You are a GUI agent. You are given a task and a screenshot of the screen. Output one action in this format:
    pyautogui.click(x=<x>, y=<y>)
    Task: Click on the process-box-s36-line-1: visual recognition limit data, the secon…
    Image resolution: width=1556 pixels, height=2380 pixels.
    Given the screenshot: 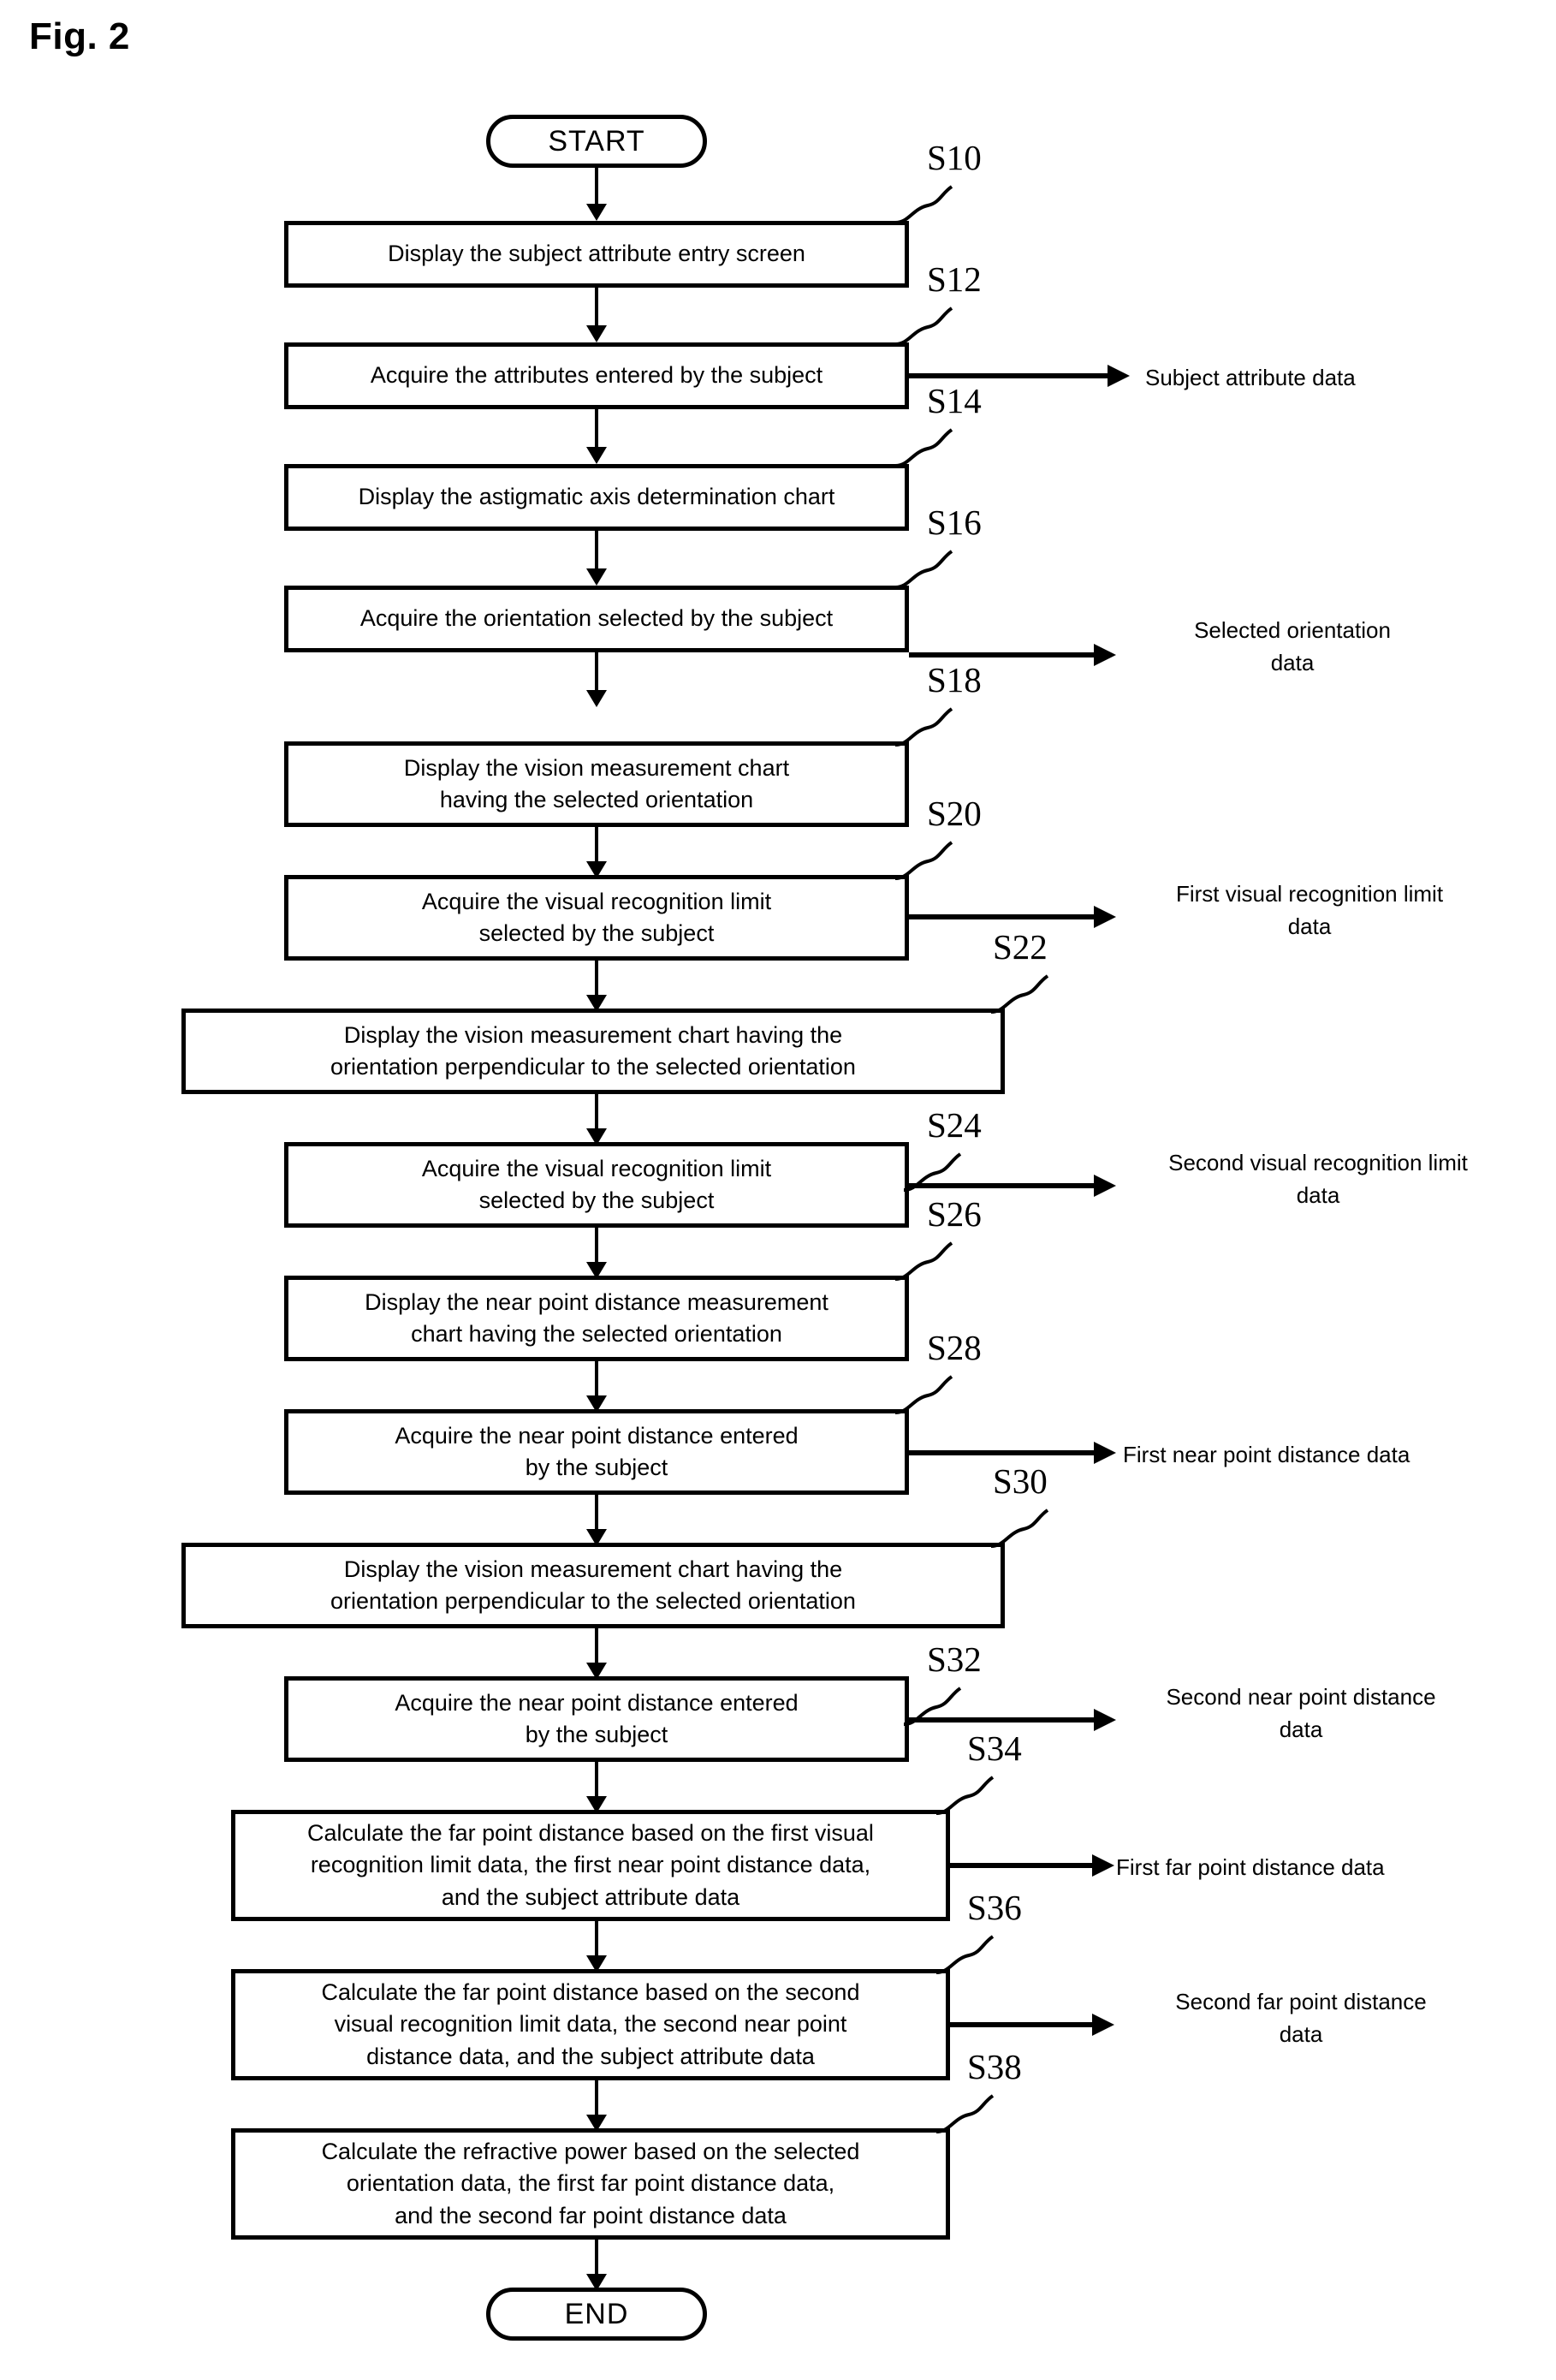 What is the action you would take?
    pyautogui.click(x=590, y=2025)
    